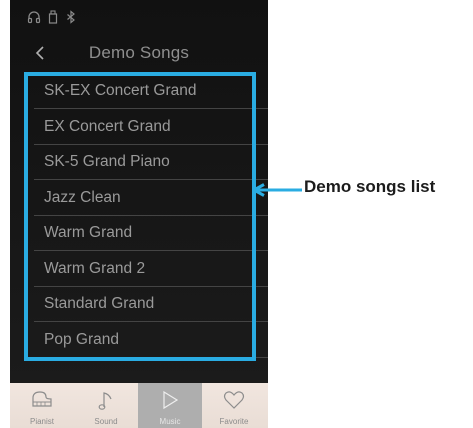 The height and width of the screenshot is (428, 473). Describe the element at coordinates (234, 421) in the screenshot. I see `tab-label: Favorite` at that location.